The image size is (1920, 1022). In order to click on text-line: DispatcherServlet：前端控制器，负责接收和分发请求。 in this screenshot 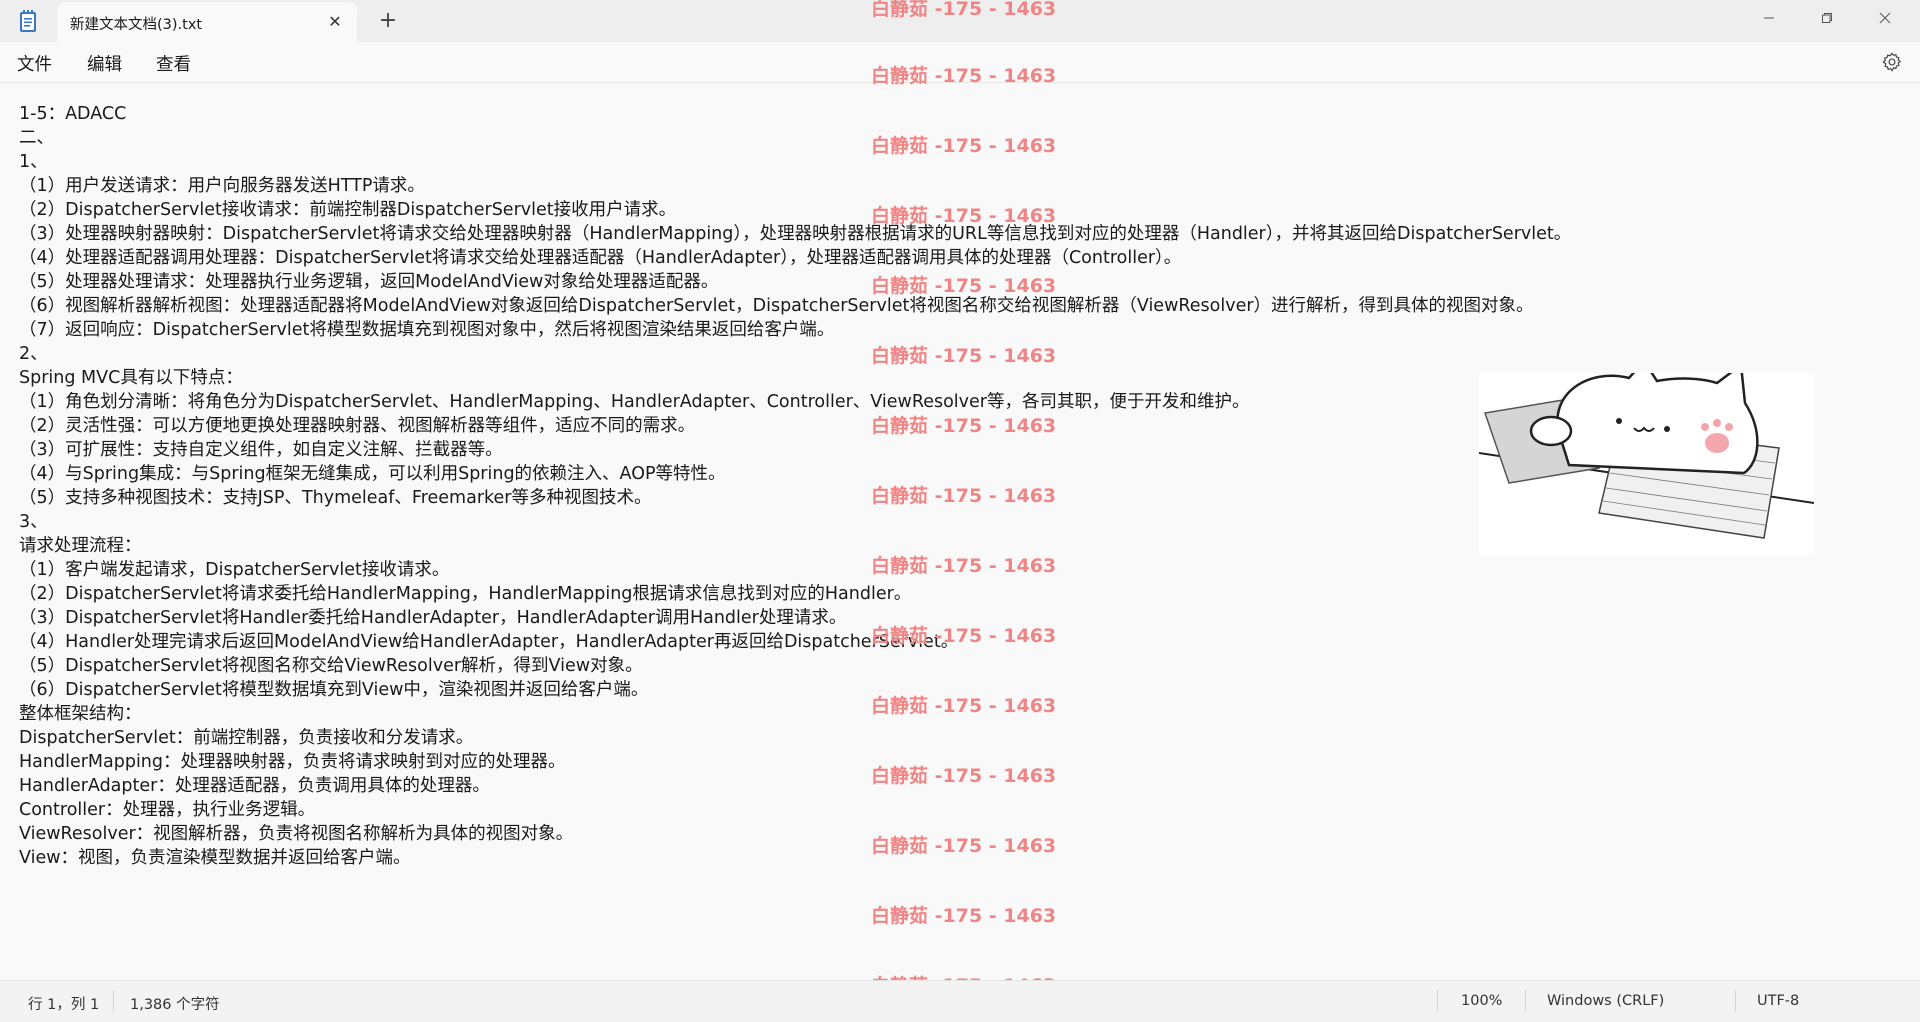, I will do `click(246, 738)`.